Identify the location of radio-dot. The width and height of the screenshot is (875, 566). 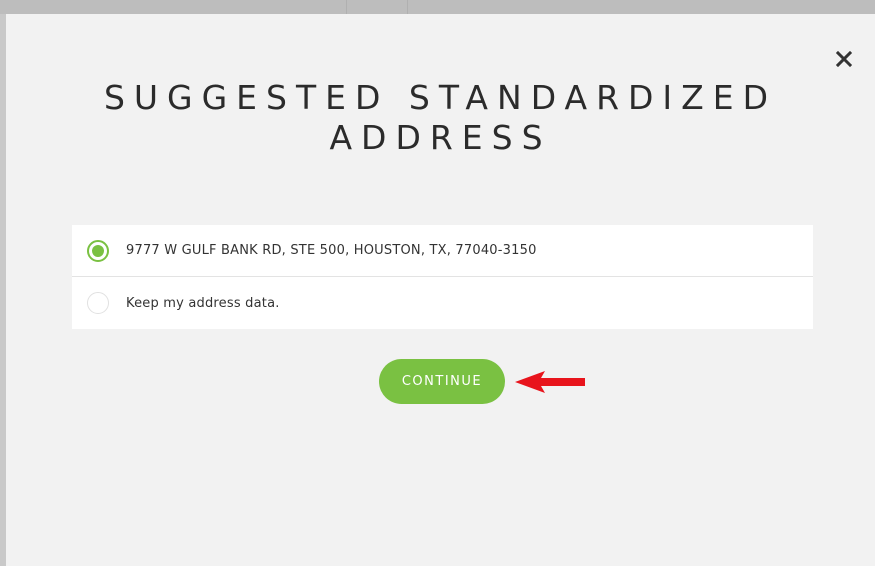
(98, 250).